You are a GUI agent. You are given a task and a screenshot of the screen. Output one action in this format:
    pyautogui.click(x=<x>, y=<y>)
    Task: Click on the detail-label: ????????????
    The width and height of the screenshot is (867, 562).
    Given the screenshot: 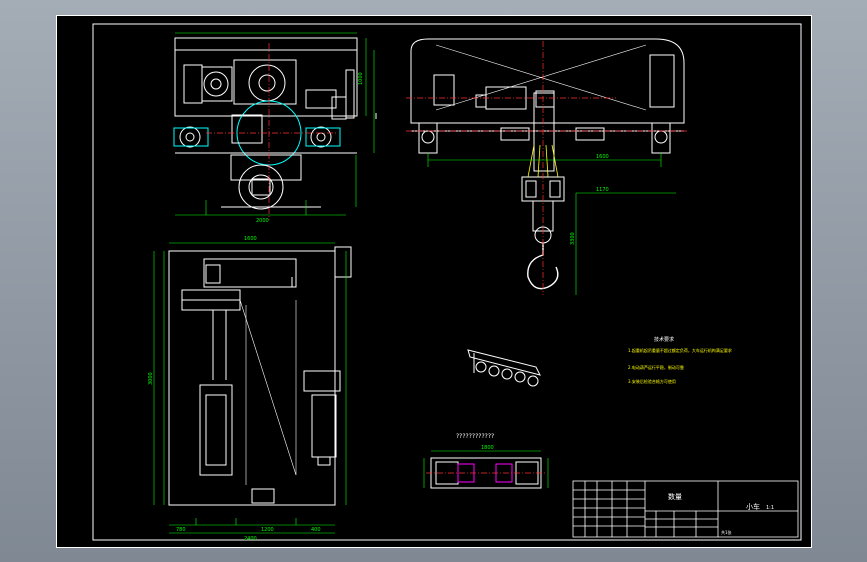 What is the action you would take?
    pyautogui.click(x=475, y=436)
    